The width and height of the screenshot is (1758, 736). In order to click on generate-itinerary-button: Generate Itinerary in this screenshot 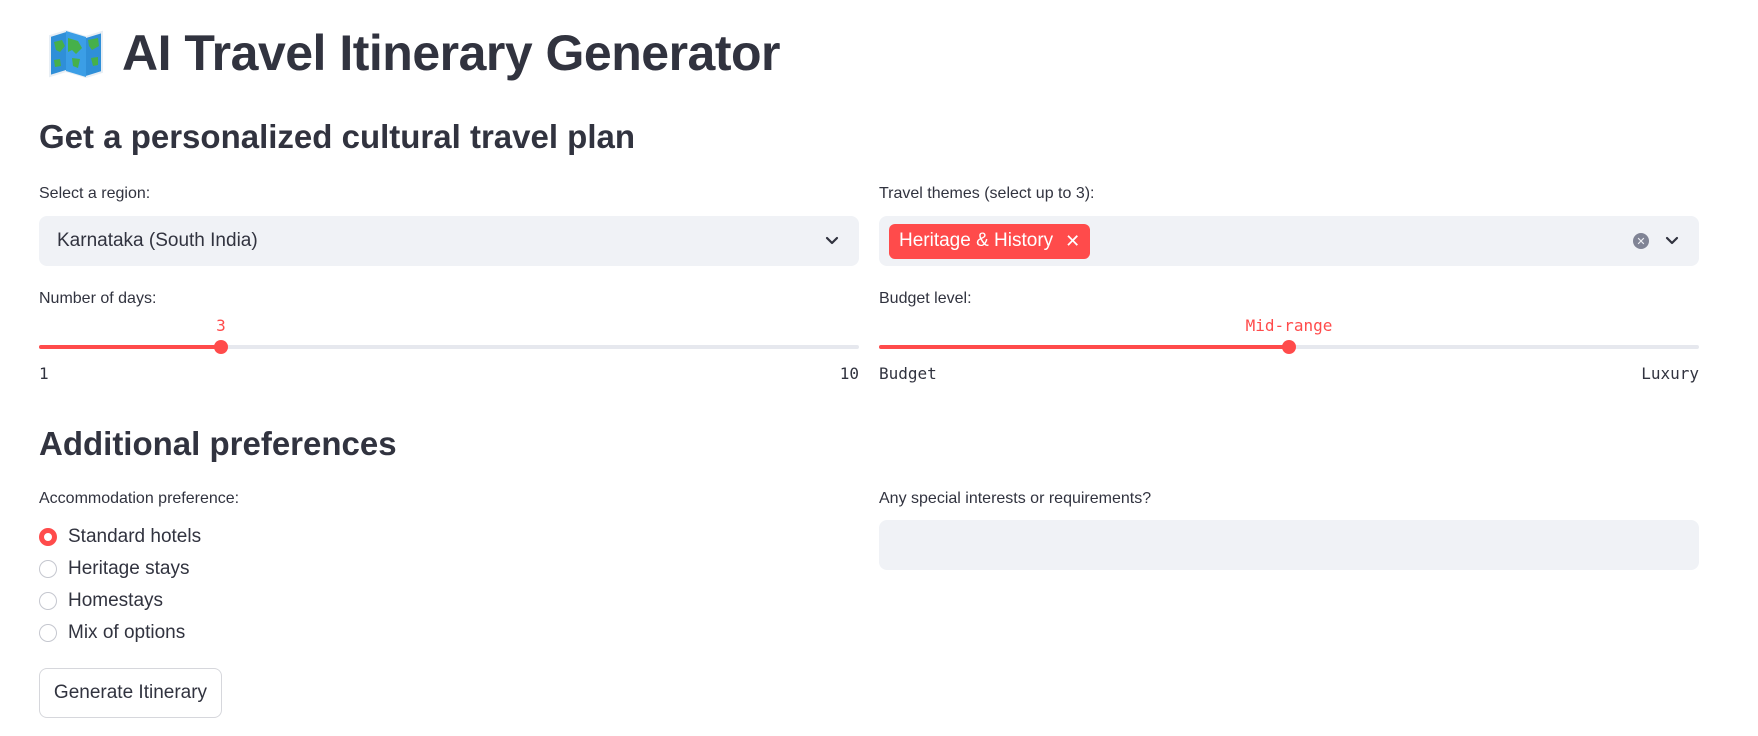, I will do `click(130, 693)`.